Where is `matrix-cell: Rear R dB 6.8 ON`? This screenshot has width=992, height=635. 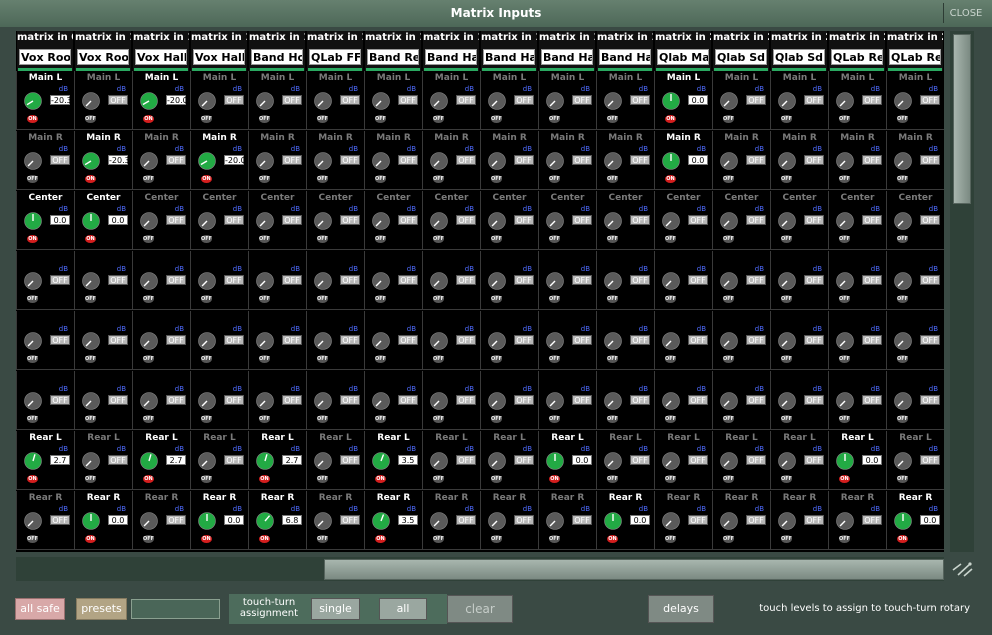
matrix-cell: Rear R dB 6.8 ON is located at coordinates (277, 520).